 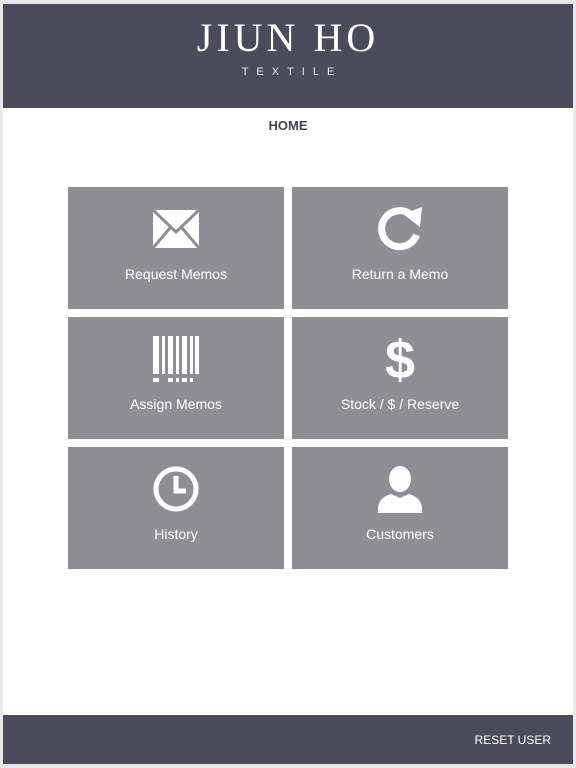 What do you see at coordinates (176, 404) in the screenshot?
I see `assign-memos-label: Assign Memos` at bounding box center [176, 404].